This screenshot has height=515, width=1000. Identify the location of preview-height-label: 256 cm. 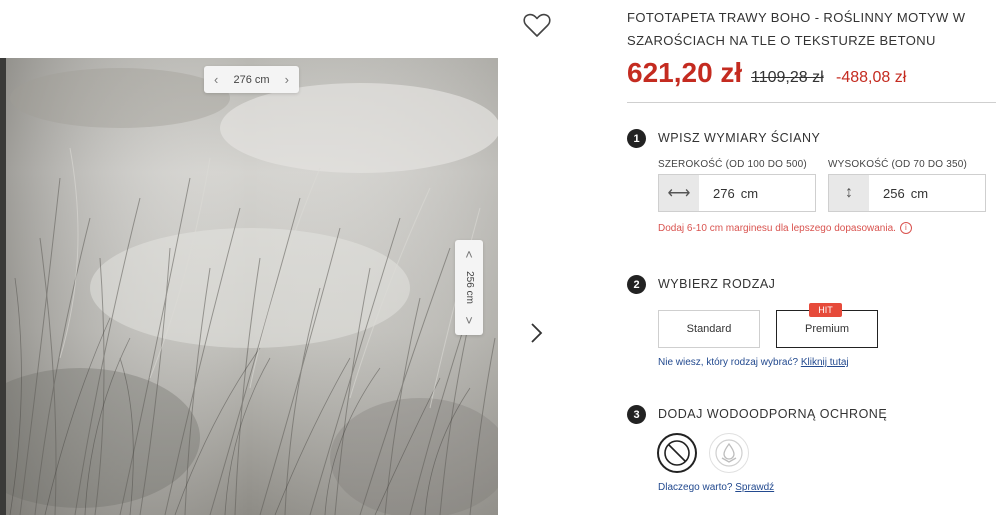
(469, 287).